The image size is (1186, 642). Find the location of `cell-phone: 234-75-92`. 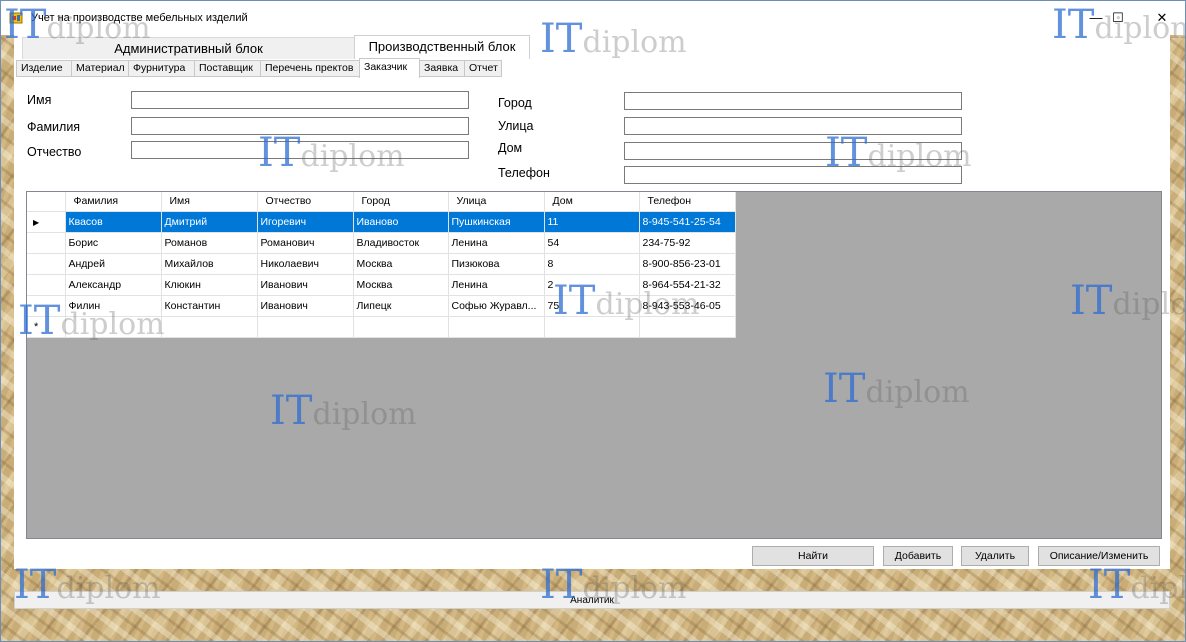

cell-phone: 234-75-92 is located at coordinates (687, 243).